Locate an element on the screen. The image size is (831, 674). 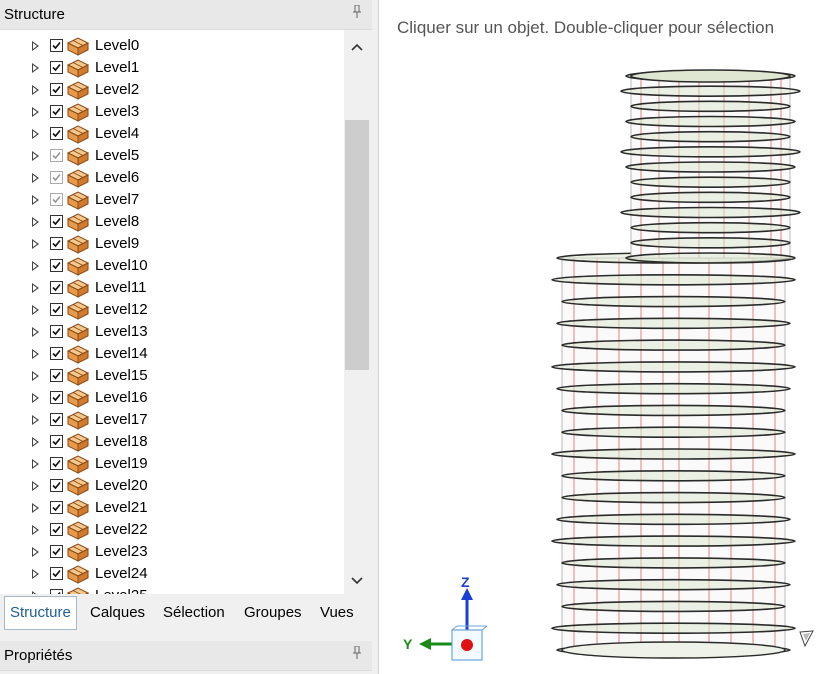
tree-item: Level13 is located at coordinates (172, 332).